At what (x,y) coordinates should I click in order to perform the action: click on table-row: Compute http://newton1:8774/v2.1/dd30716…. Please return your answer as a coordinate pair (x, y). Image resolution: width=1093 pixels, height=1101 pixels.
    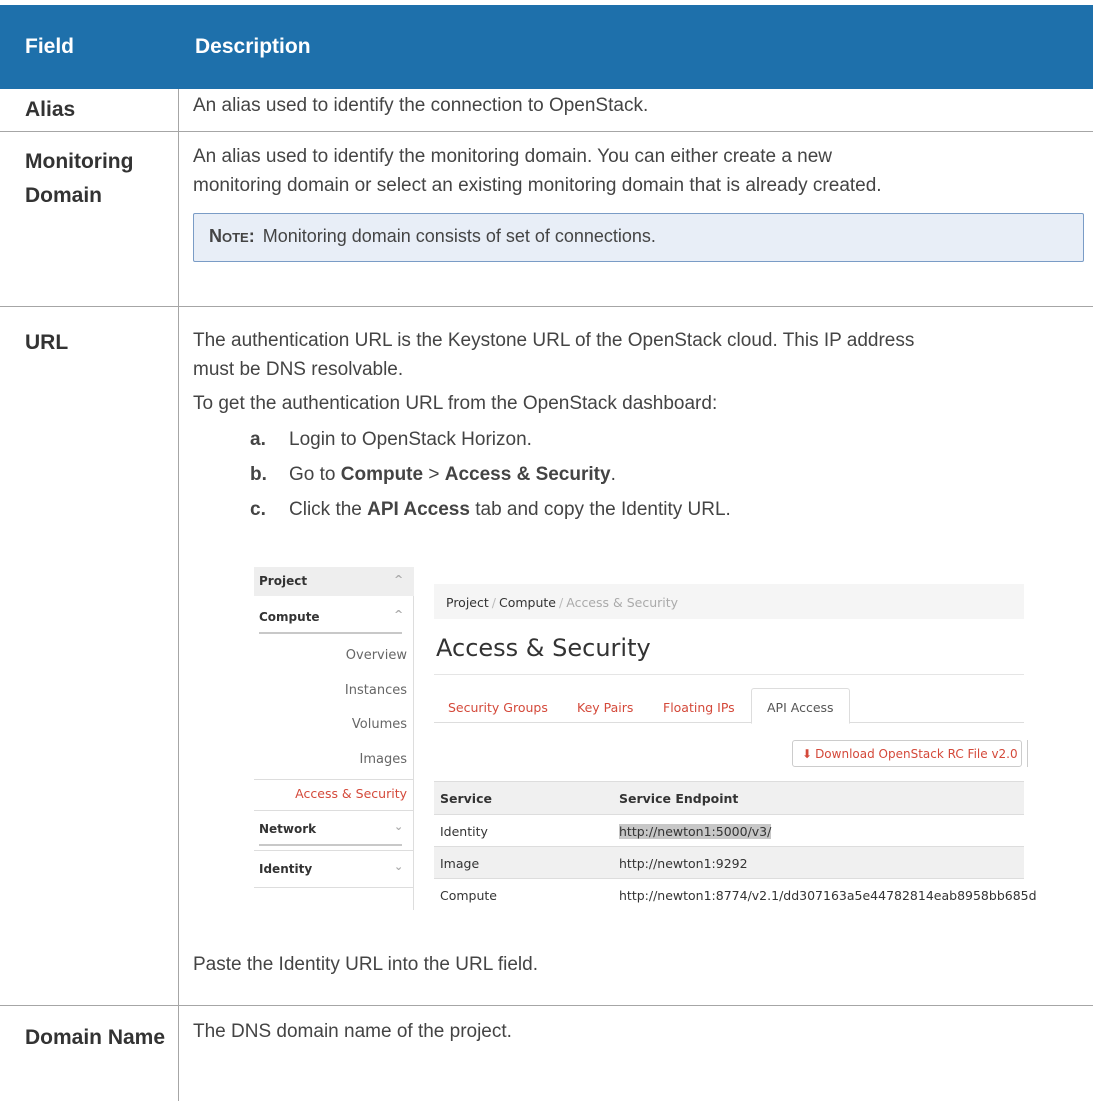
    Looking at the image, I should click on (735, 894).